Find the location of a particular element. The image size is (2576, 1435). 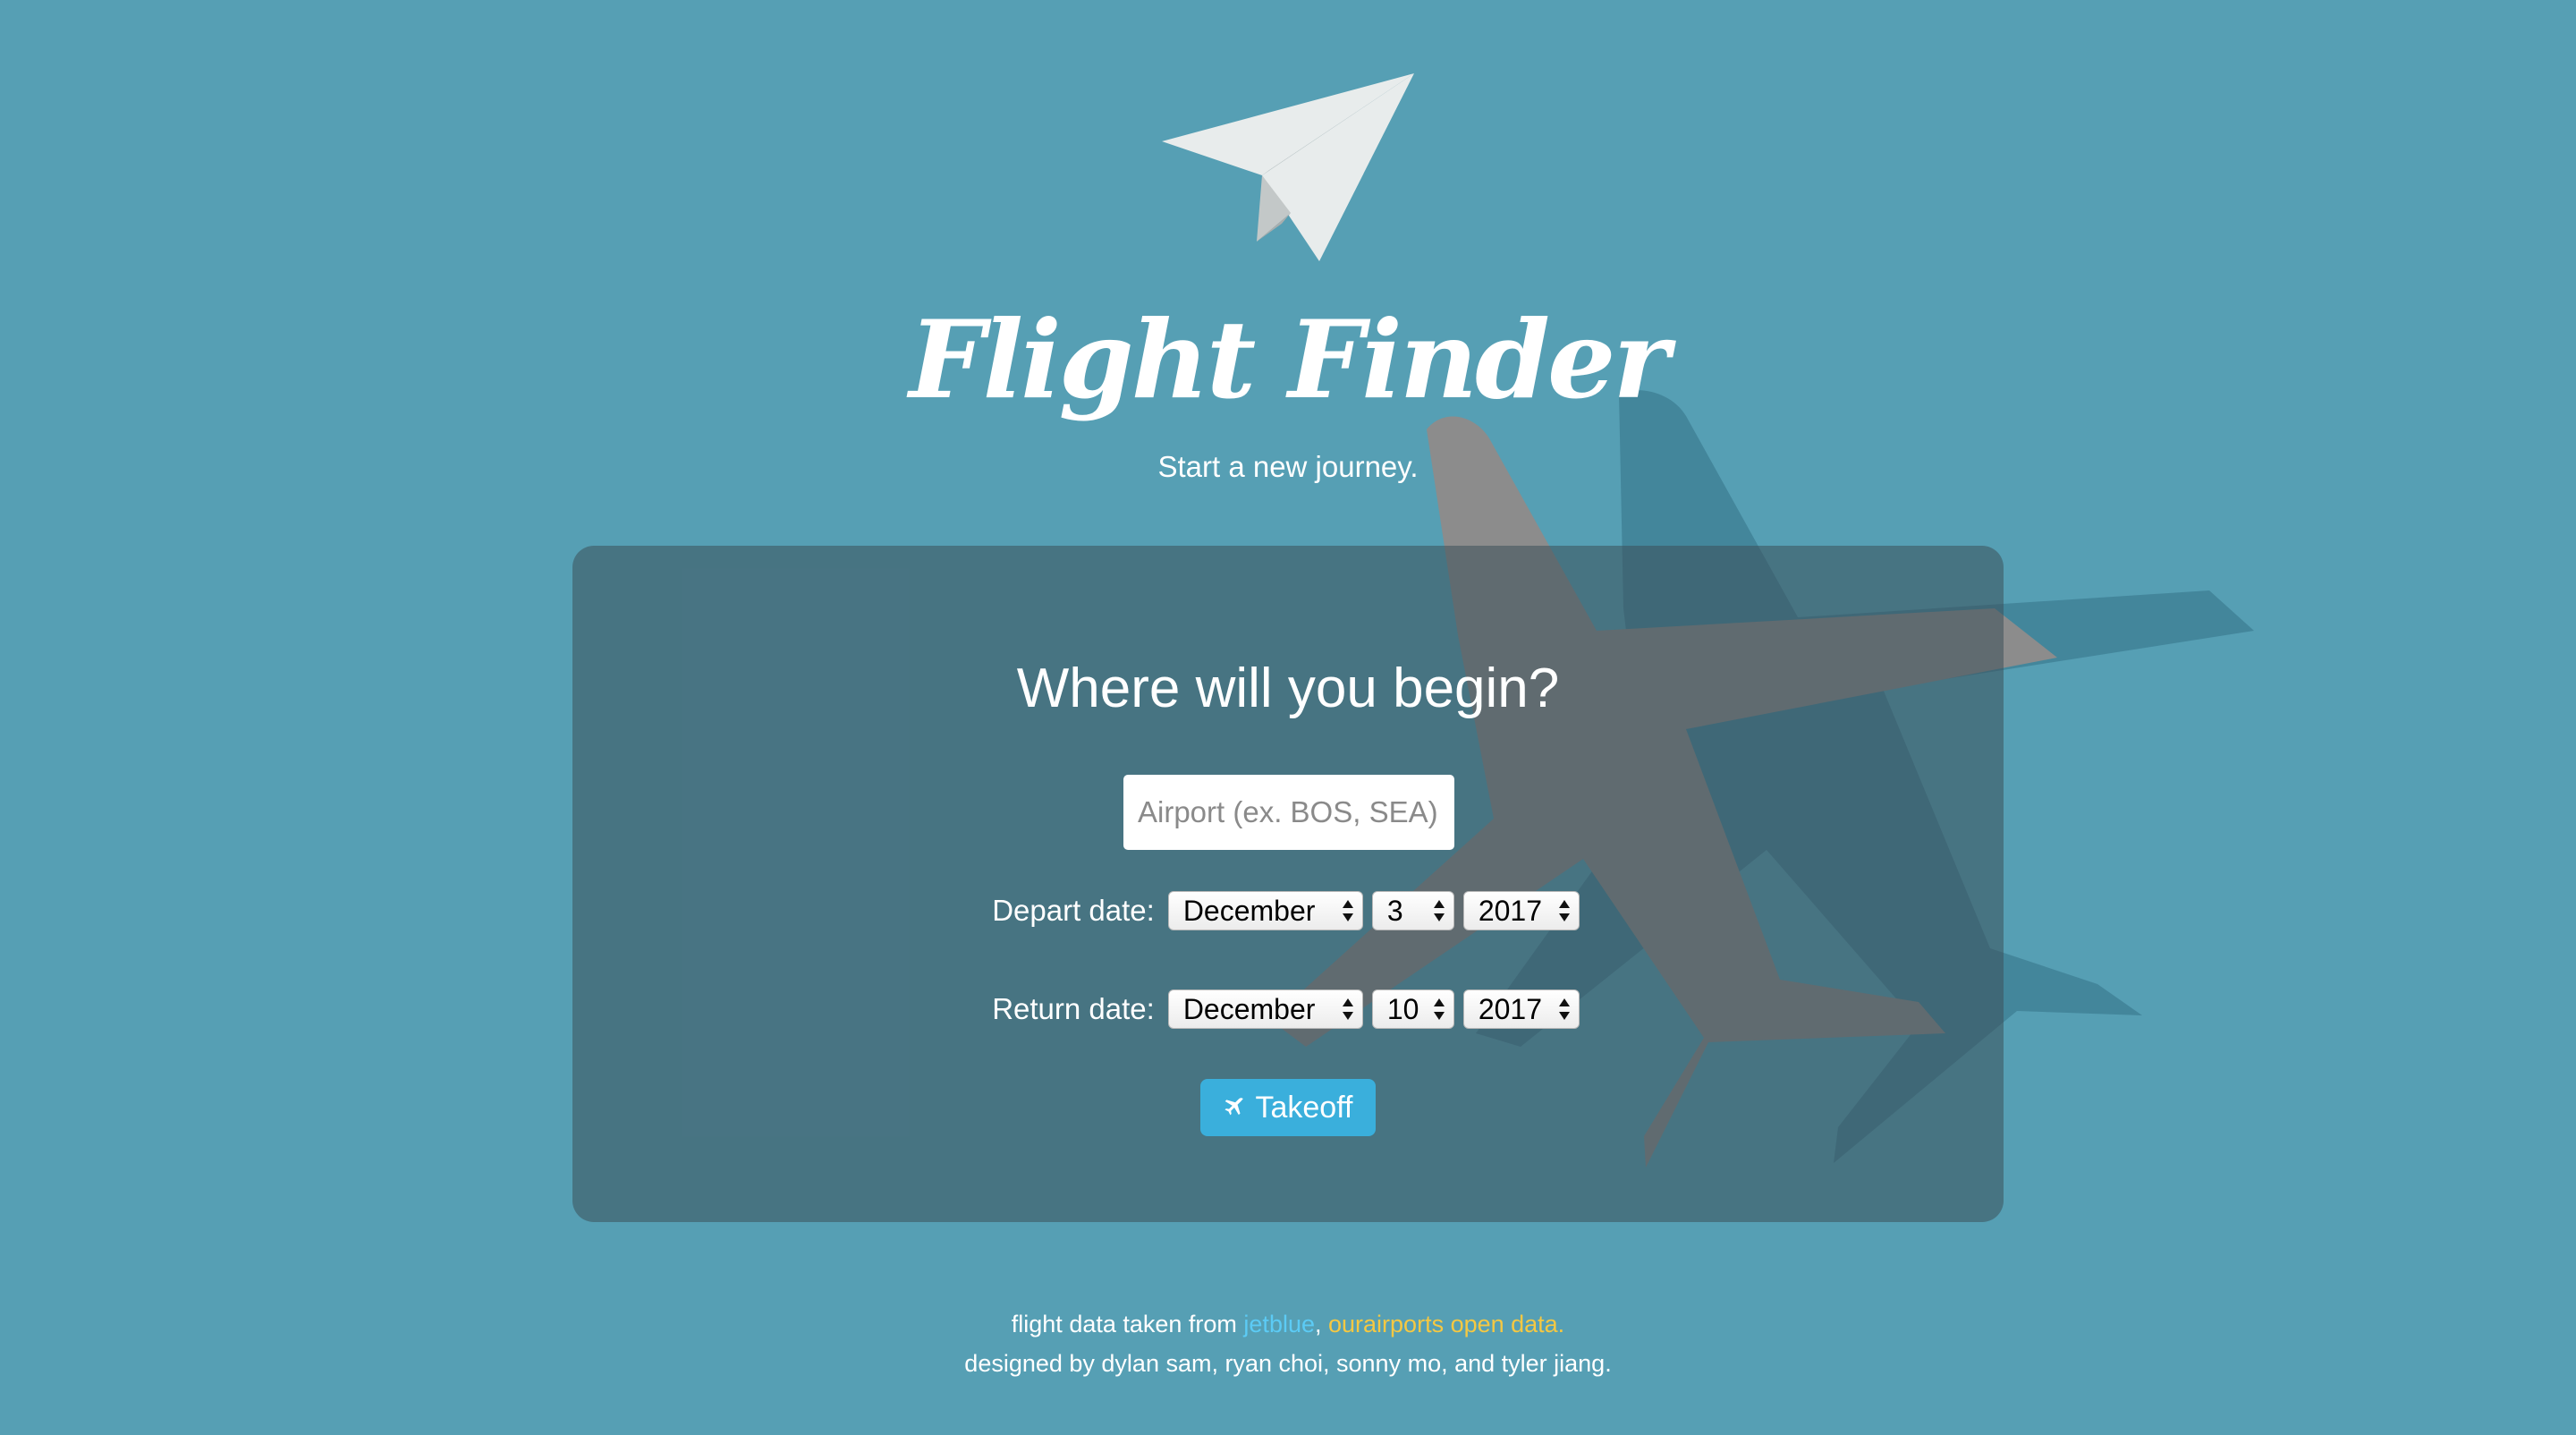

depart-date-row: Depart date: December 3 2017 is located at coordinates (1288, 910).